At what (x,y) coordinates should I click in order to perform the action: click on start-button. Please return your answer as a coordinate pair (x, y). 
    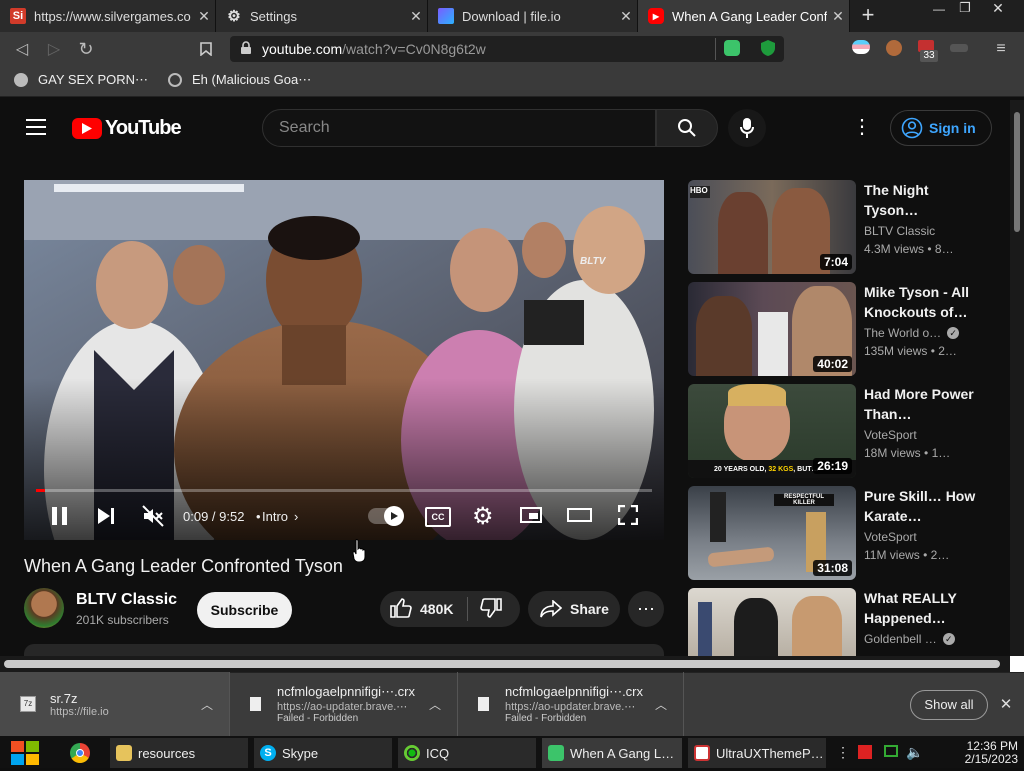
    Looking at the image, I should click on (25, 753).